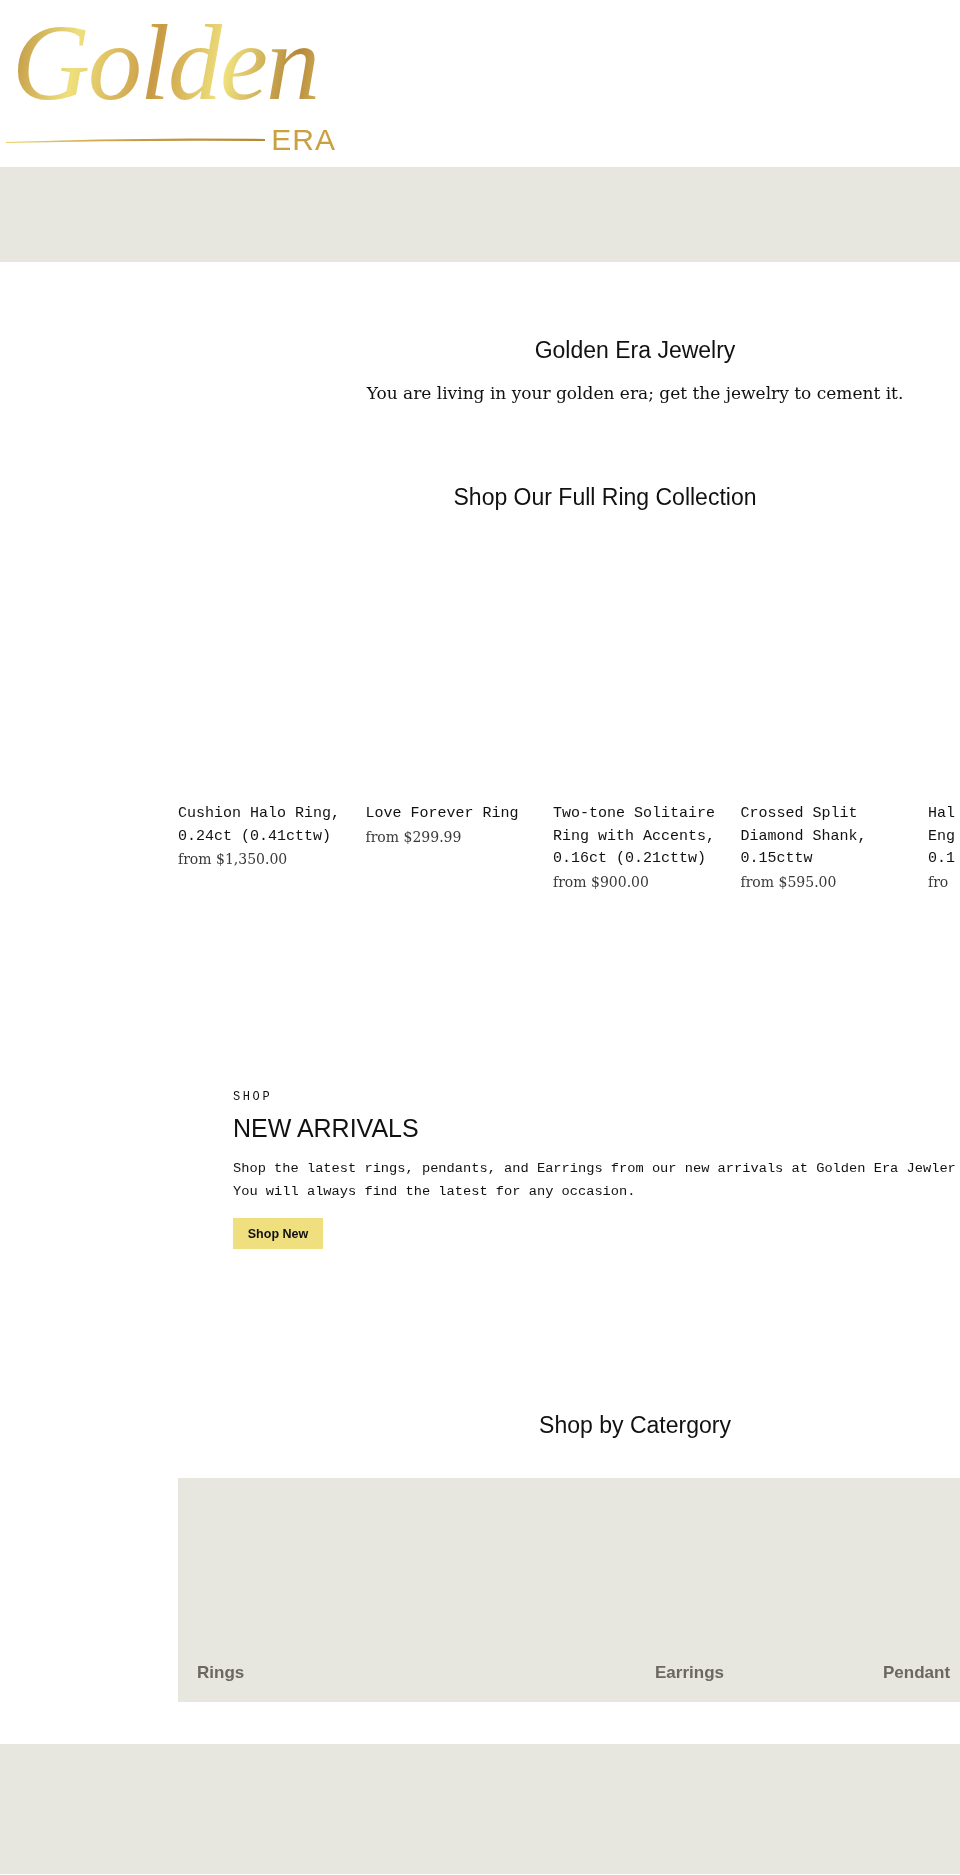  I want to click on section-heading: NEW ARRIVALS, so click(326, 1129).